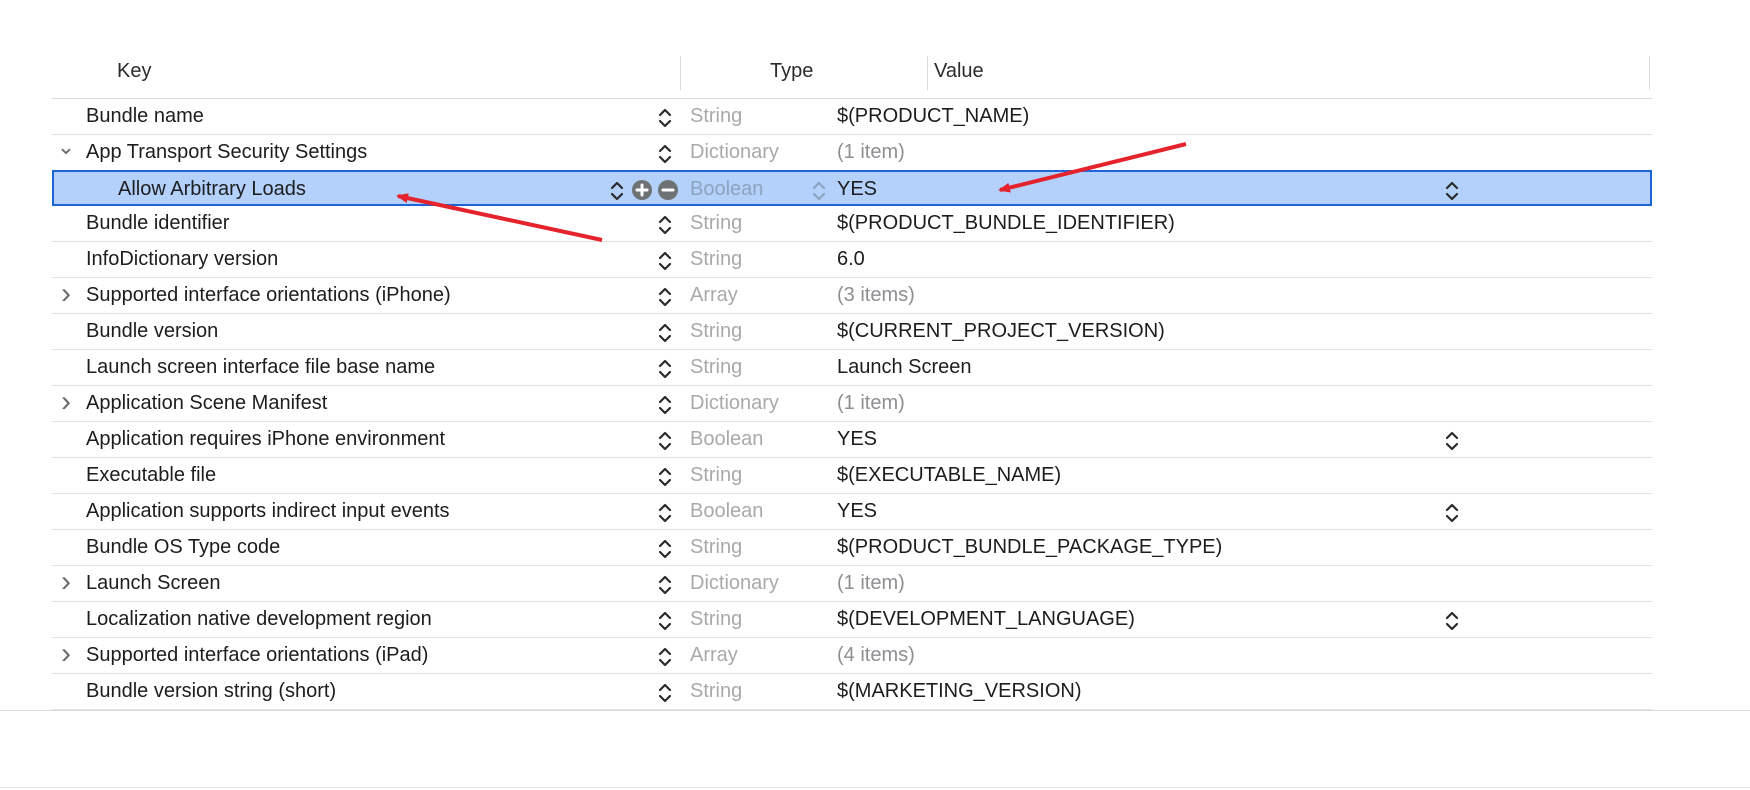  I want to click on value-cell: (3 items), so click(876, 296).